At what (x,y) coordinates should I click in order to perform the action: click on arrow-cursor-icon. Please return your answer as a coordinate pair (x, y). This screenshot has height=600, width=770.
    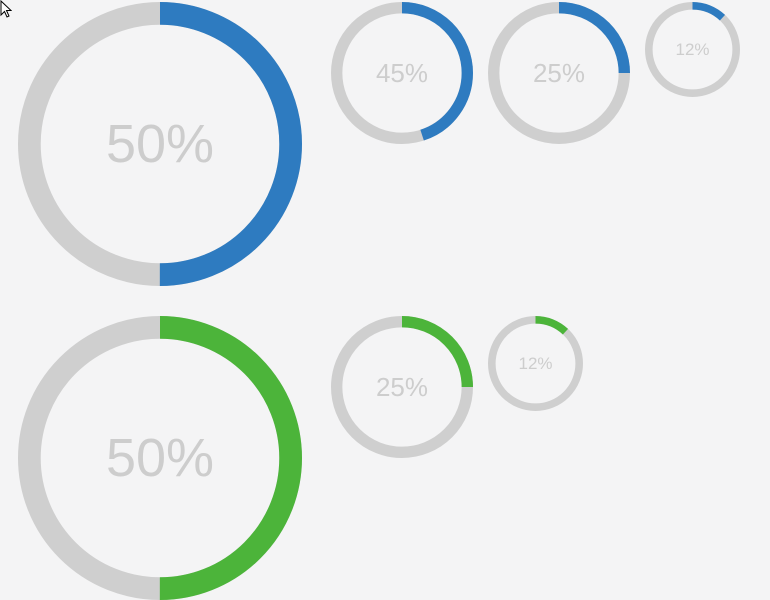
    Looking at the image, I should click on (6, 9).